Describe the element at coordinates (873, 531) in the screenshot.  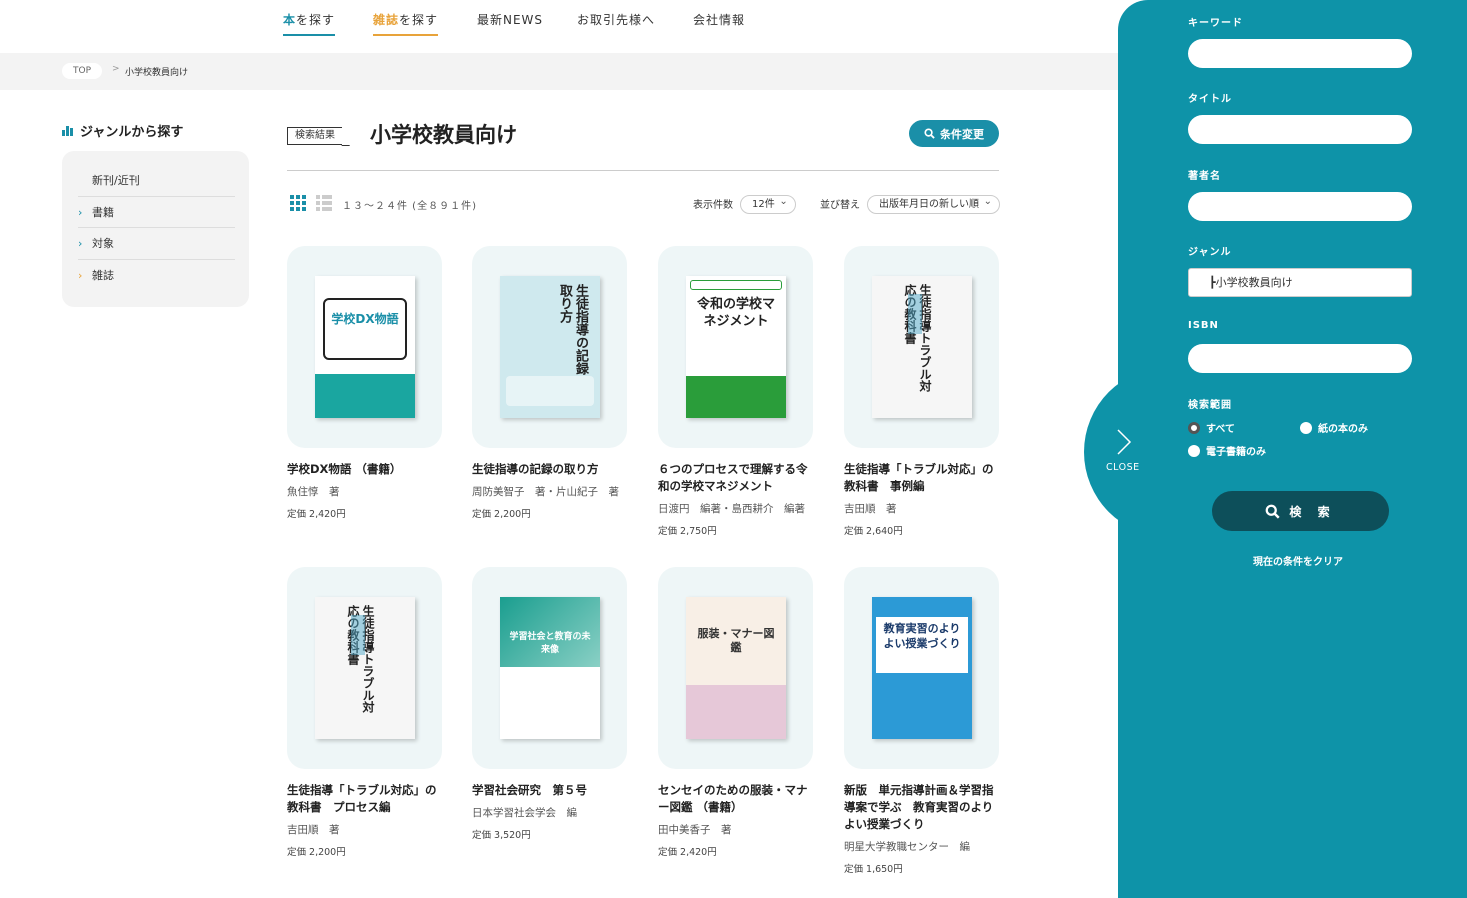
I see `book-price: 定価 2,640円` at that location.